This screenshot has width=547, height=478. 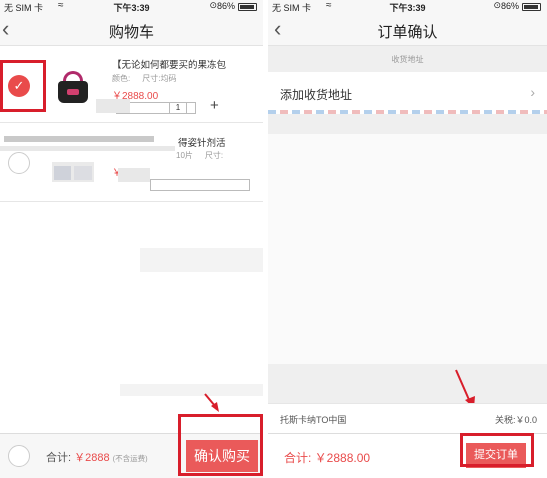 I want to click on plus-icon: +, so click(x=214, y=105).